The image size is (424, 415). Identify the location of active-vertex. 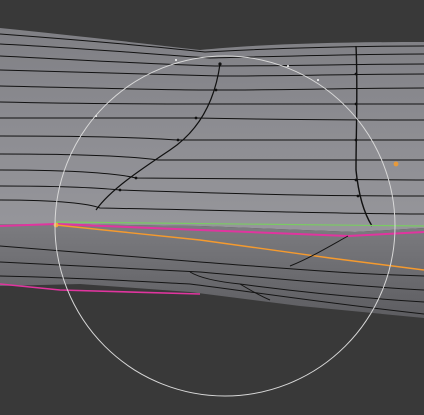
(56, 225).